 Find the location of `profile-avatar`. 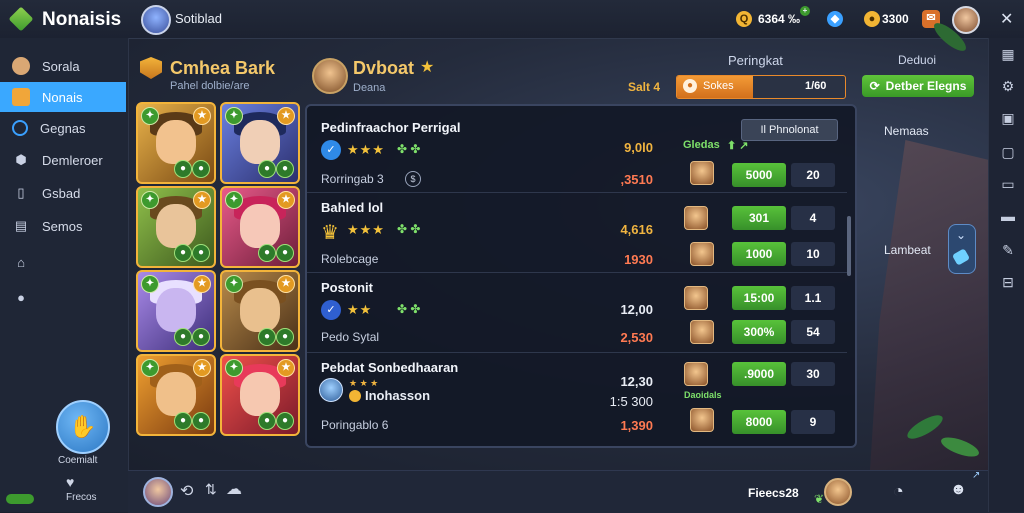

profile-avatar is located at coordinates (966, 20).